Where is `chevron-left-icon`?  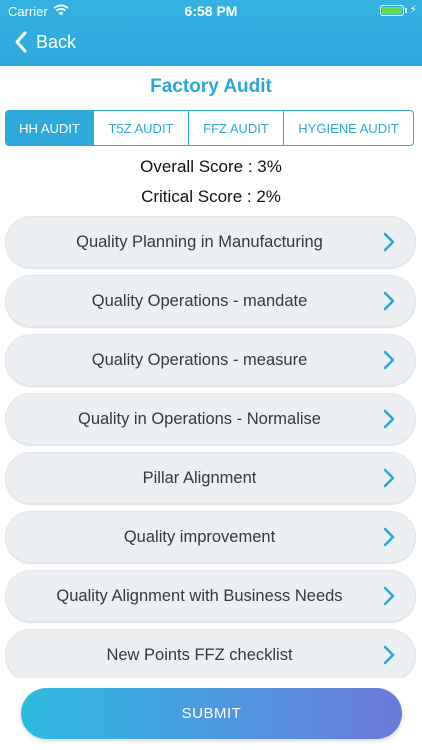
chevron-left-icon is located at coordinates (21, 42).